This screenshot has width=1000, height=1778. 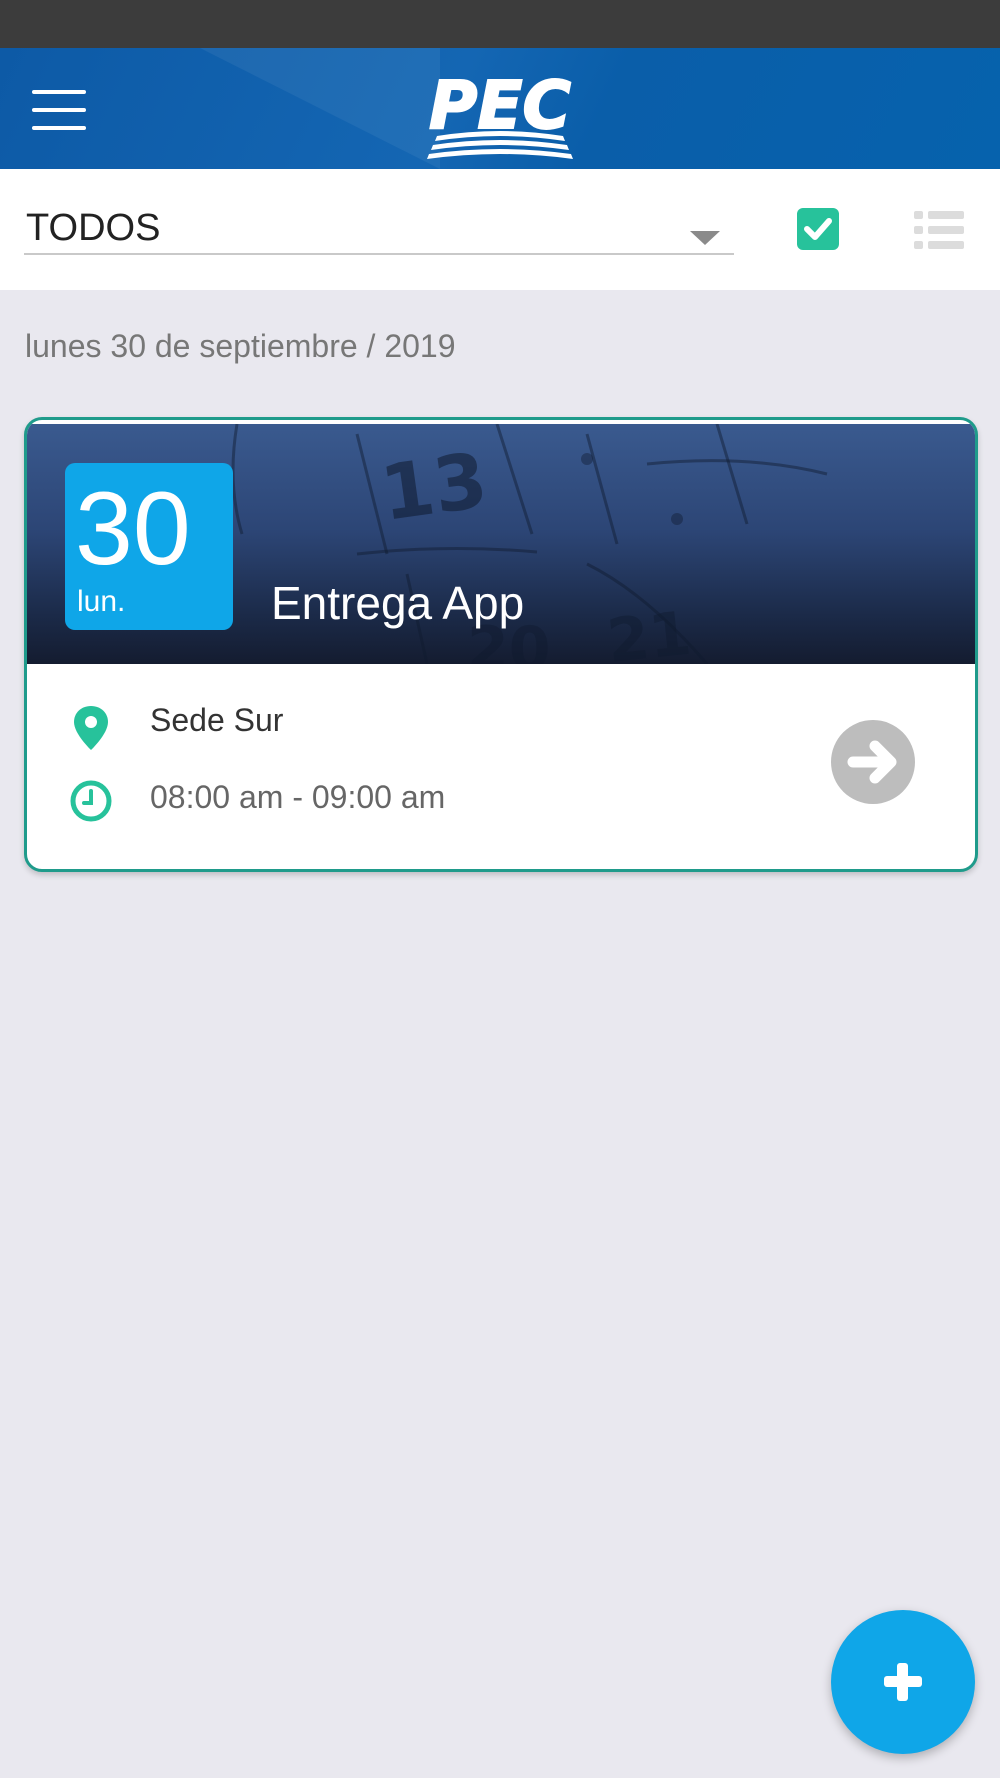 I want to click on arrow-right-icon, so click(x=873, y=762).